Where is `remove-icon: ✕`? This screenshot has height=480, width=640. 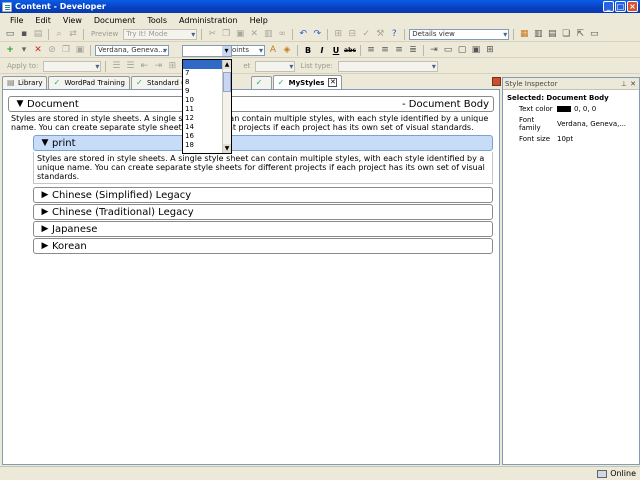 remove-icon: ✕ is located at coordinates (38, 50).